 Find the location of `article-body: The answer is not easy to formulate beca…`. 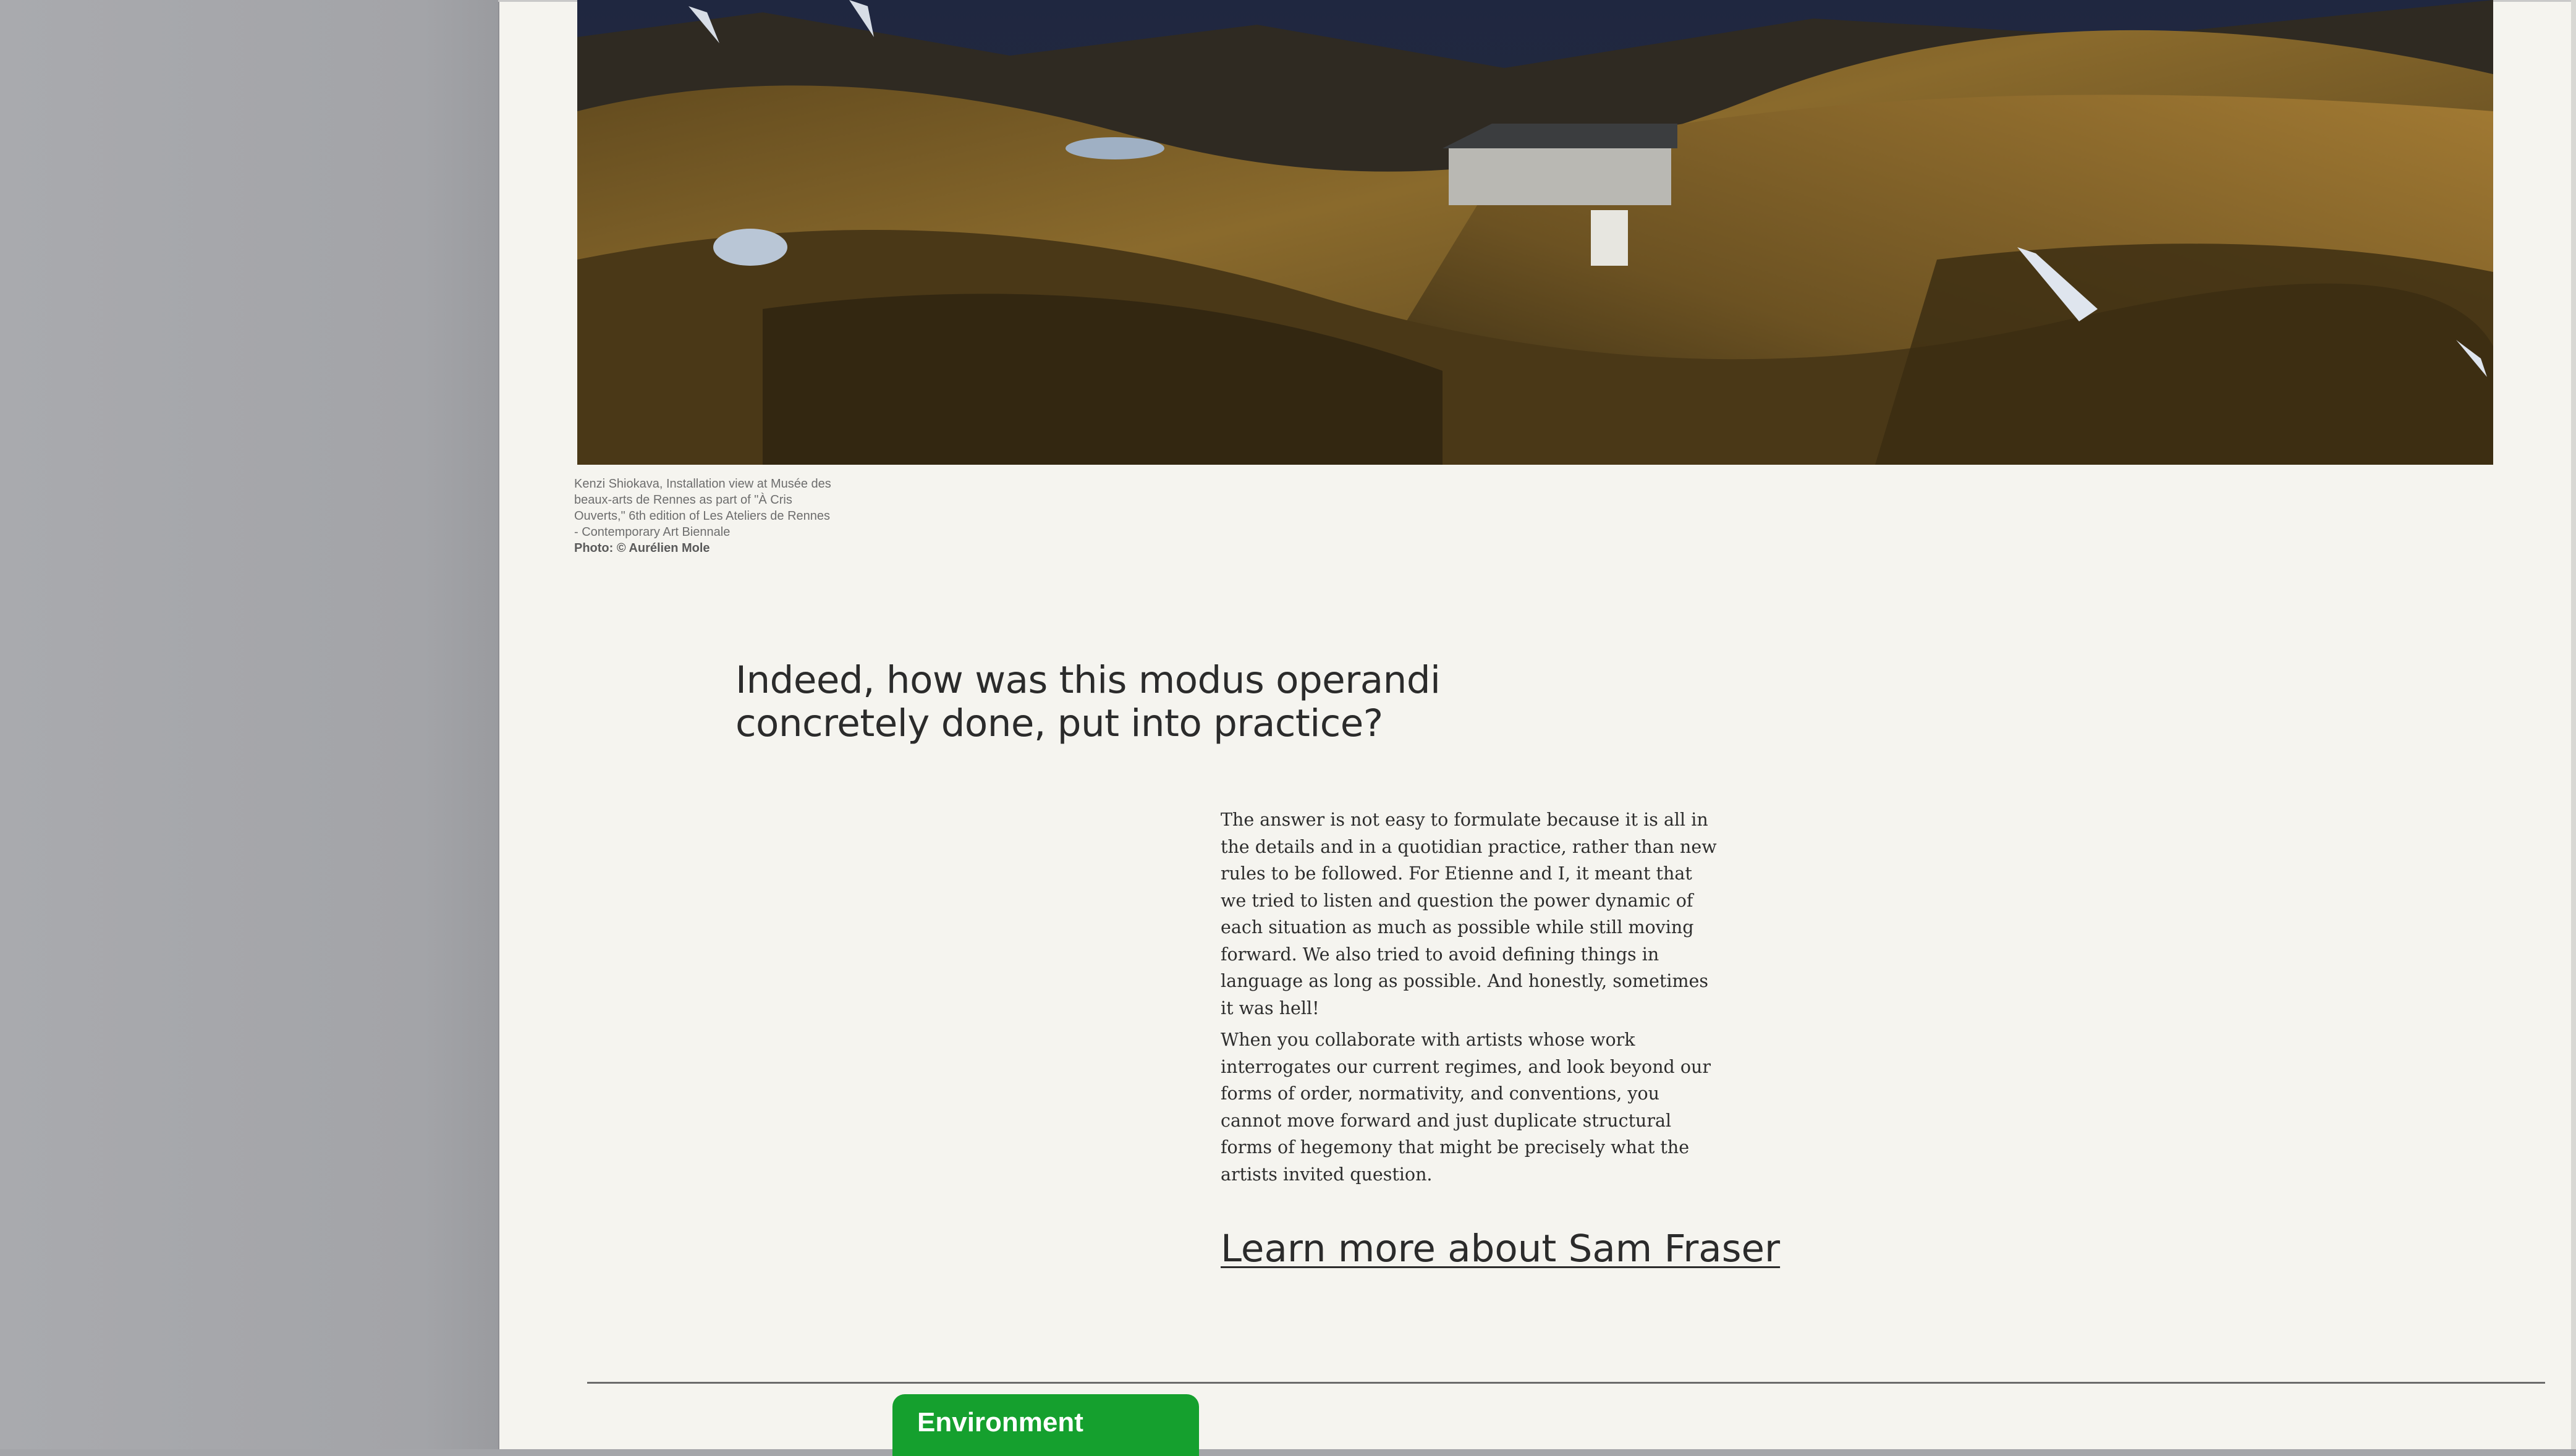

article-body: The answer is not easy to formulate beca… is located at coordinates (1471, 999).